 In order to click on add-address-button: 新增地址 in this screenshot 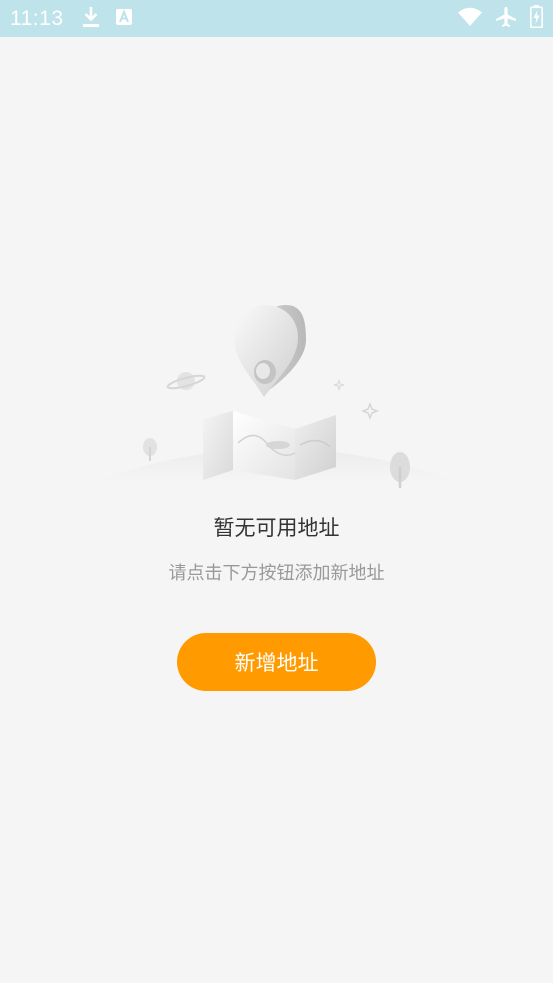, I will do `click(276, 662)`.